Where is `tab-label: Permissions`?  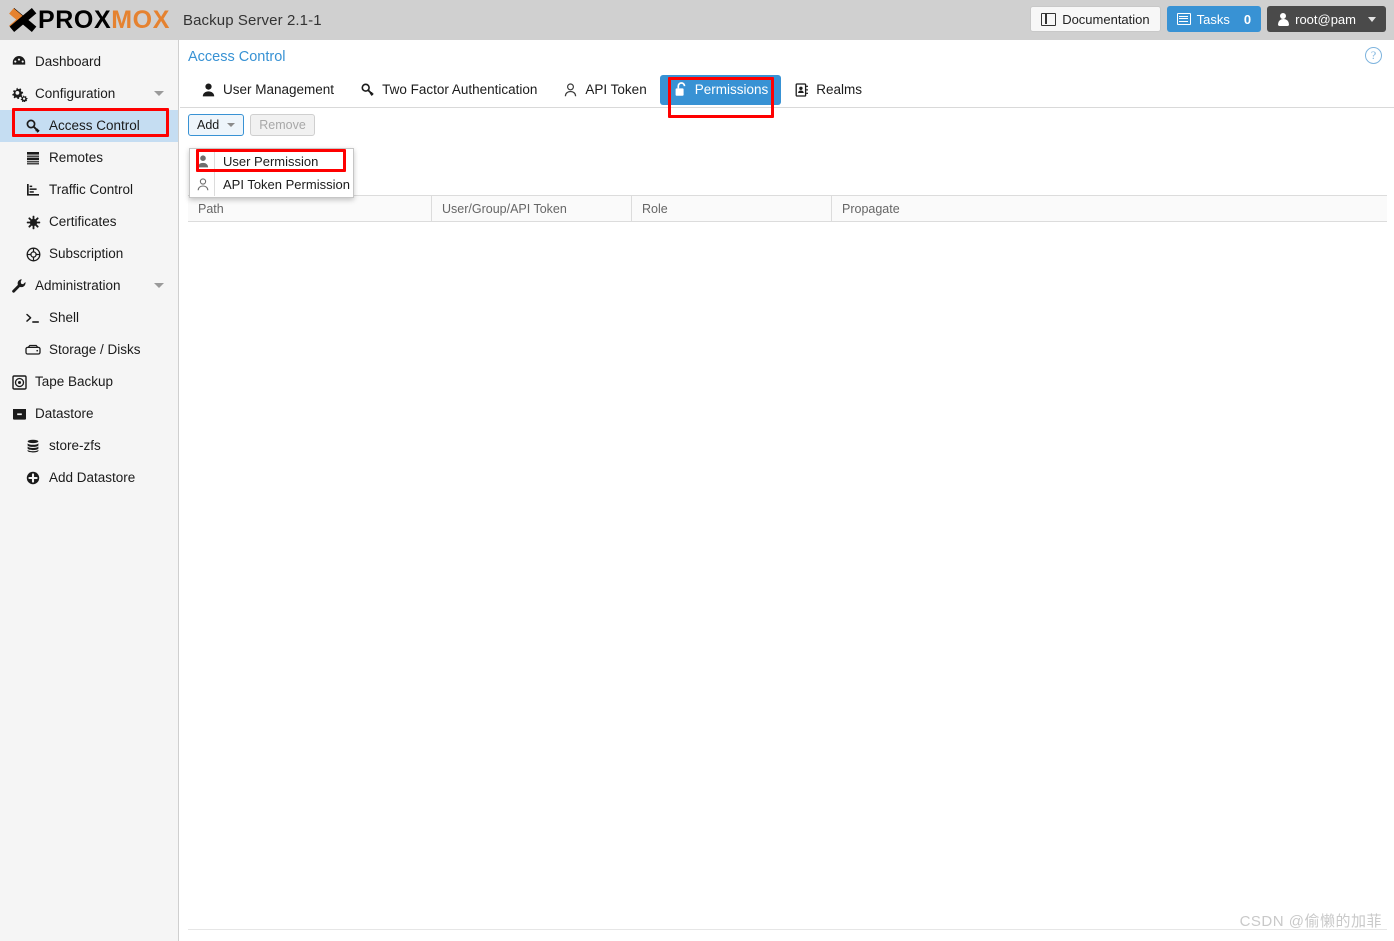
tab-label: Permissions is located at coordinates (731, 89).